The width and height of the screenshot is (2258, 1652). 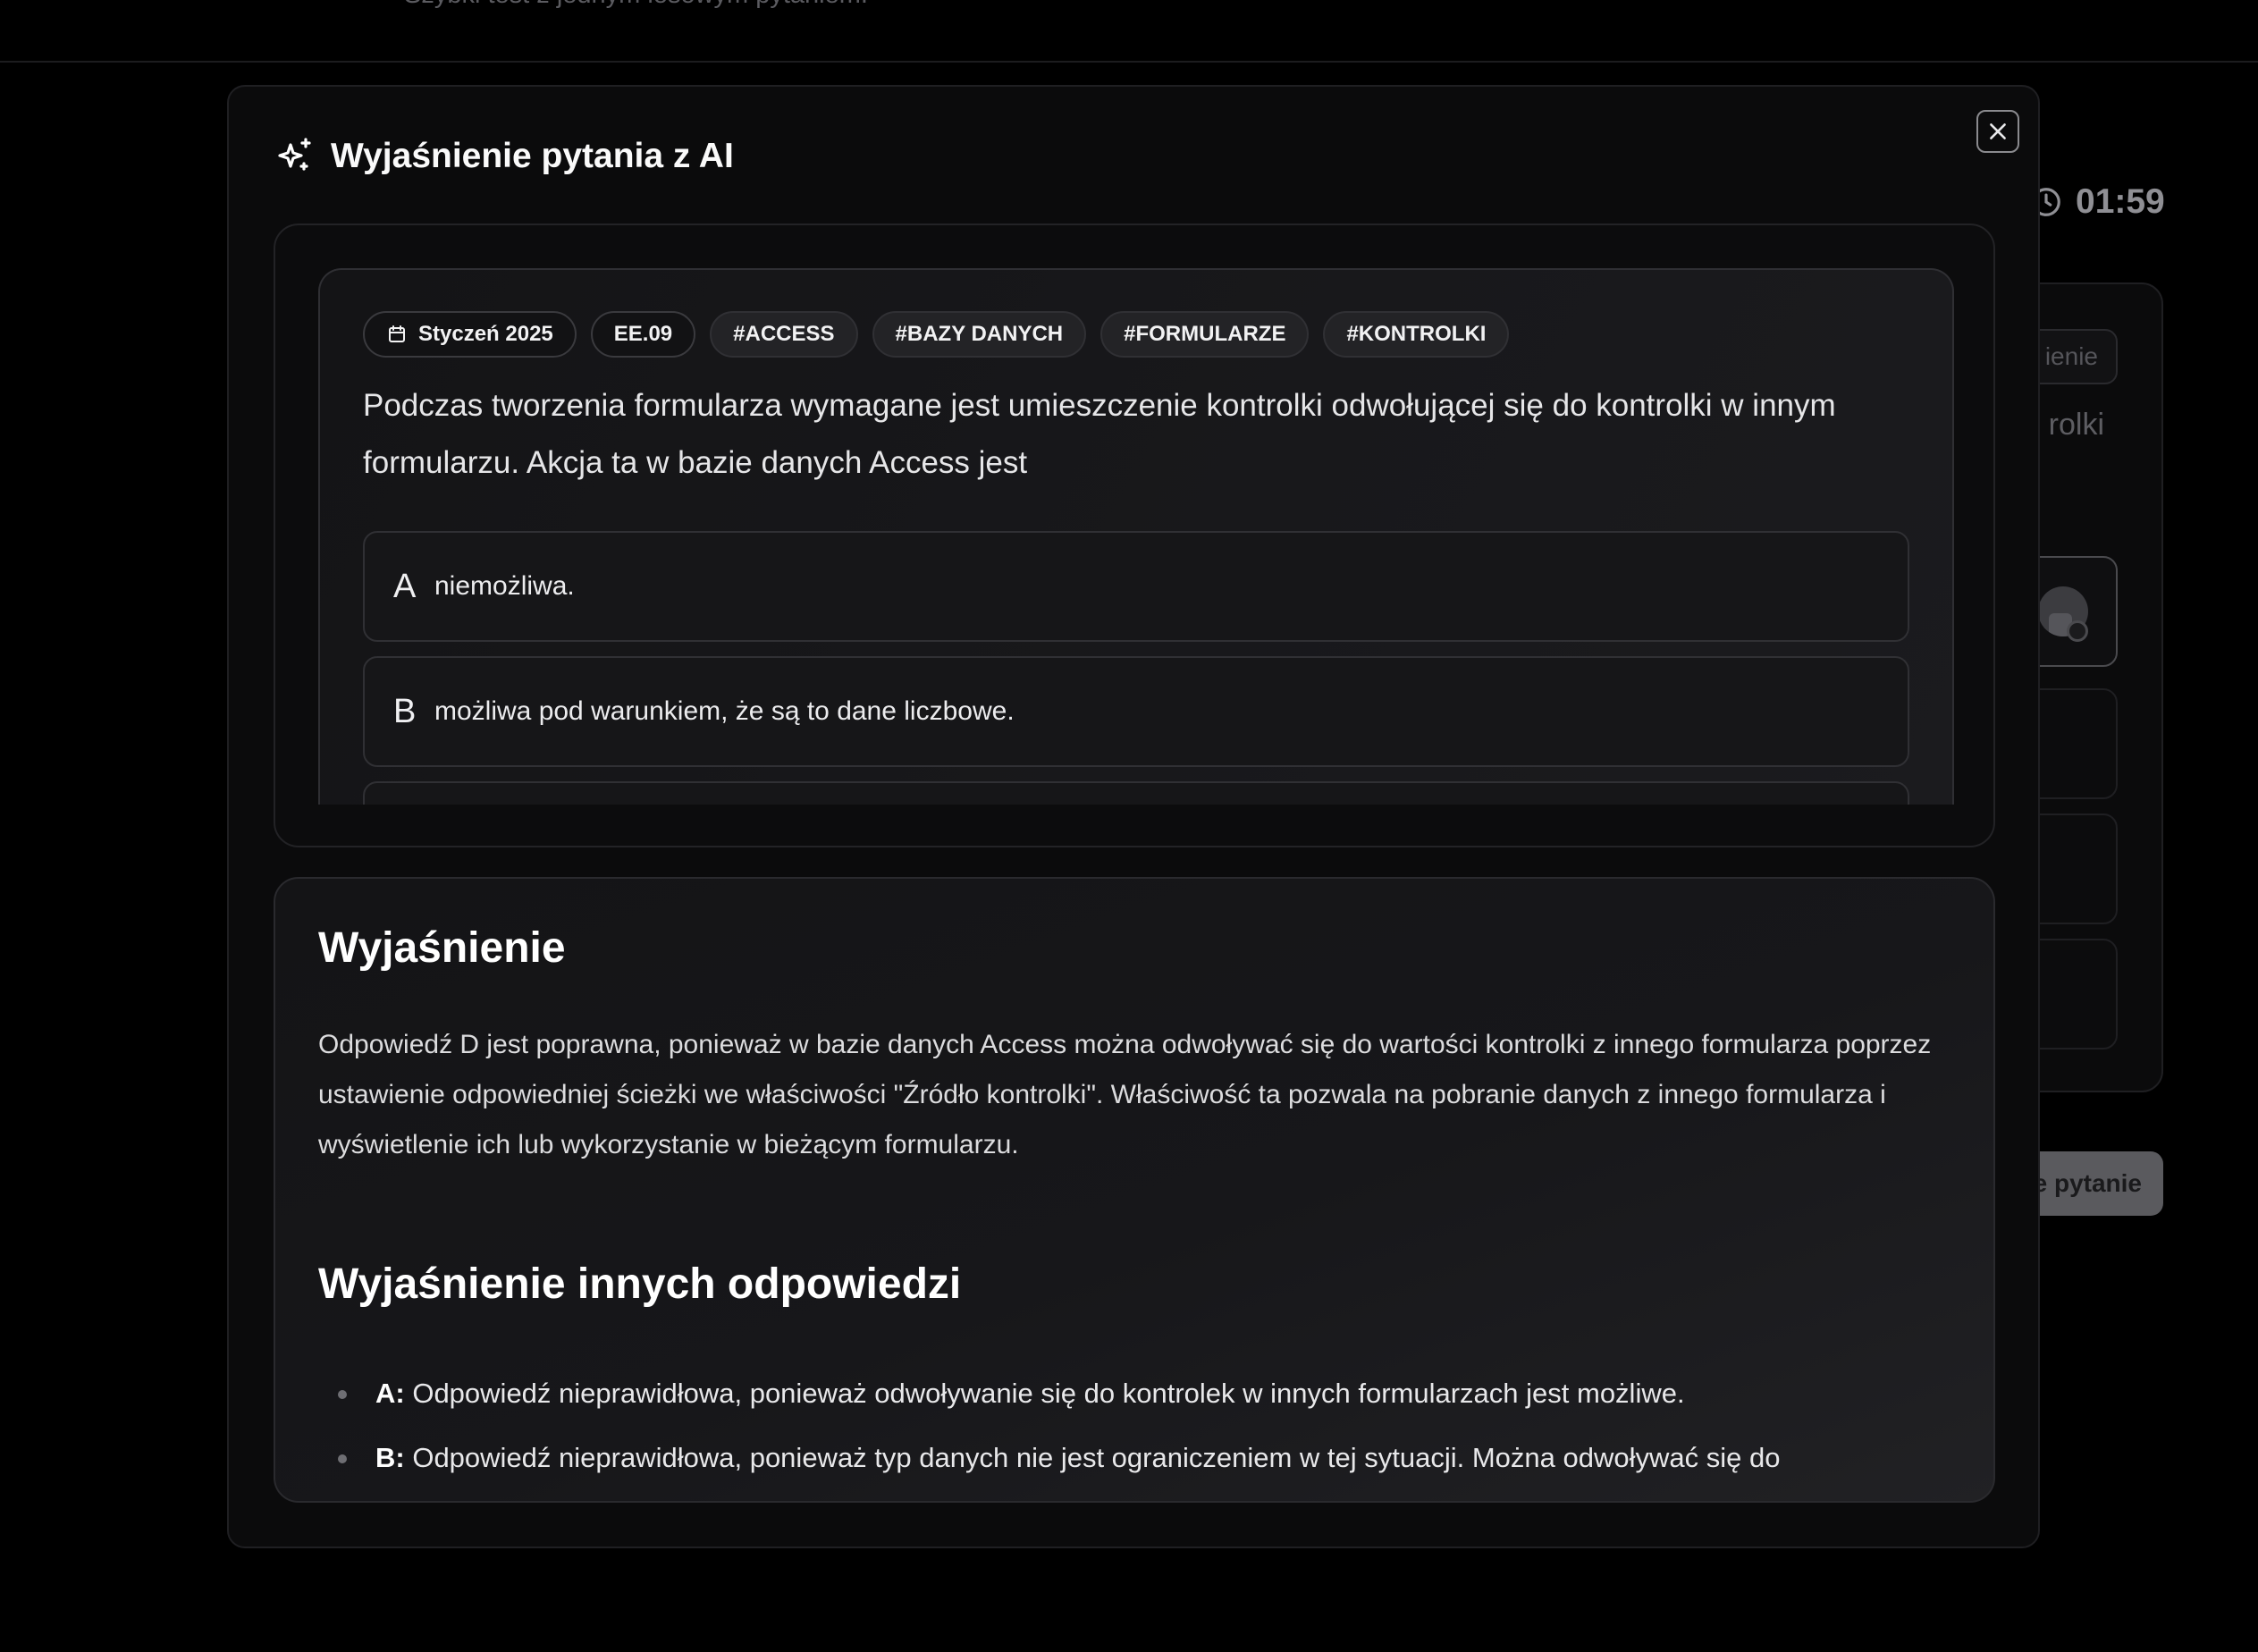 I want to click on page-header: Szybki test z jednym losowym pytaniem., so click(x=1129, y=31).